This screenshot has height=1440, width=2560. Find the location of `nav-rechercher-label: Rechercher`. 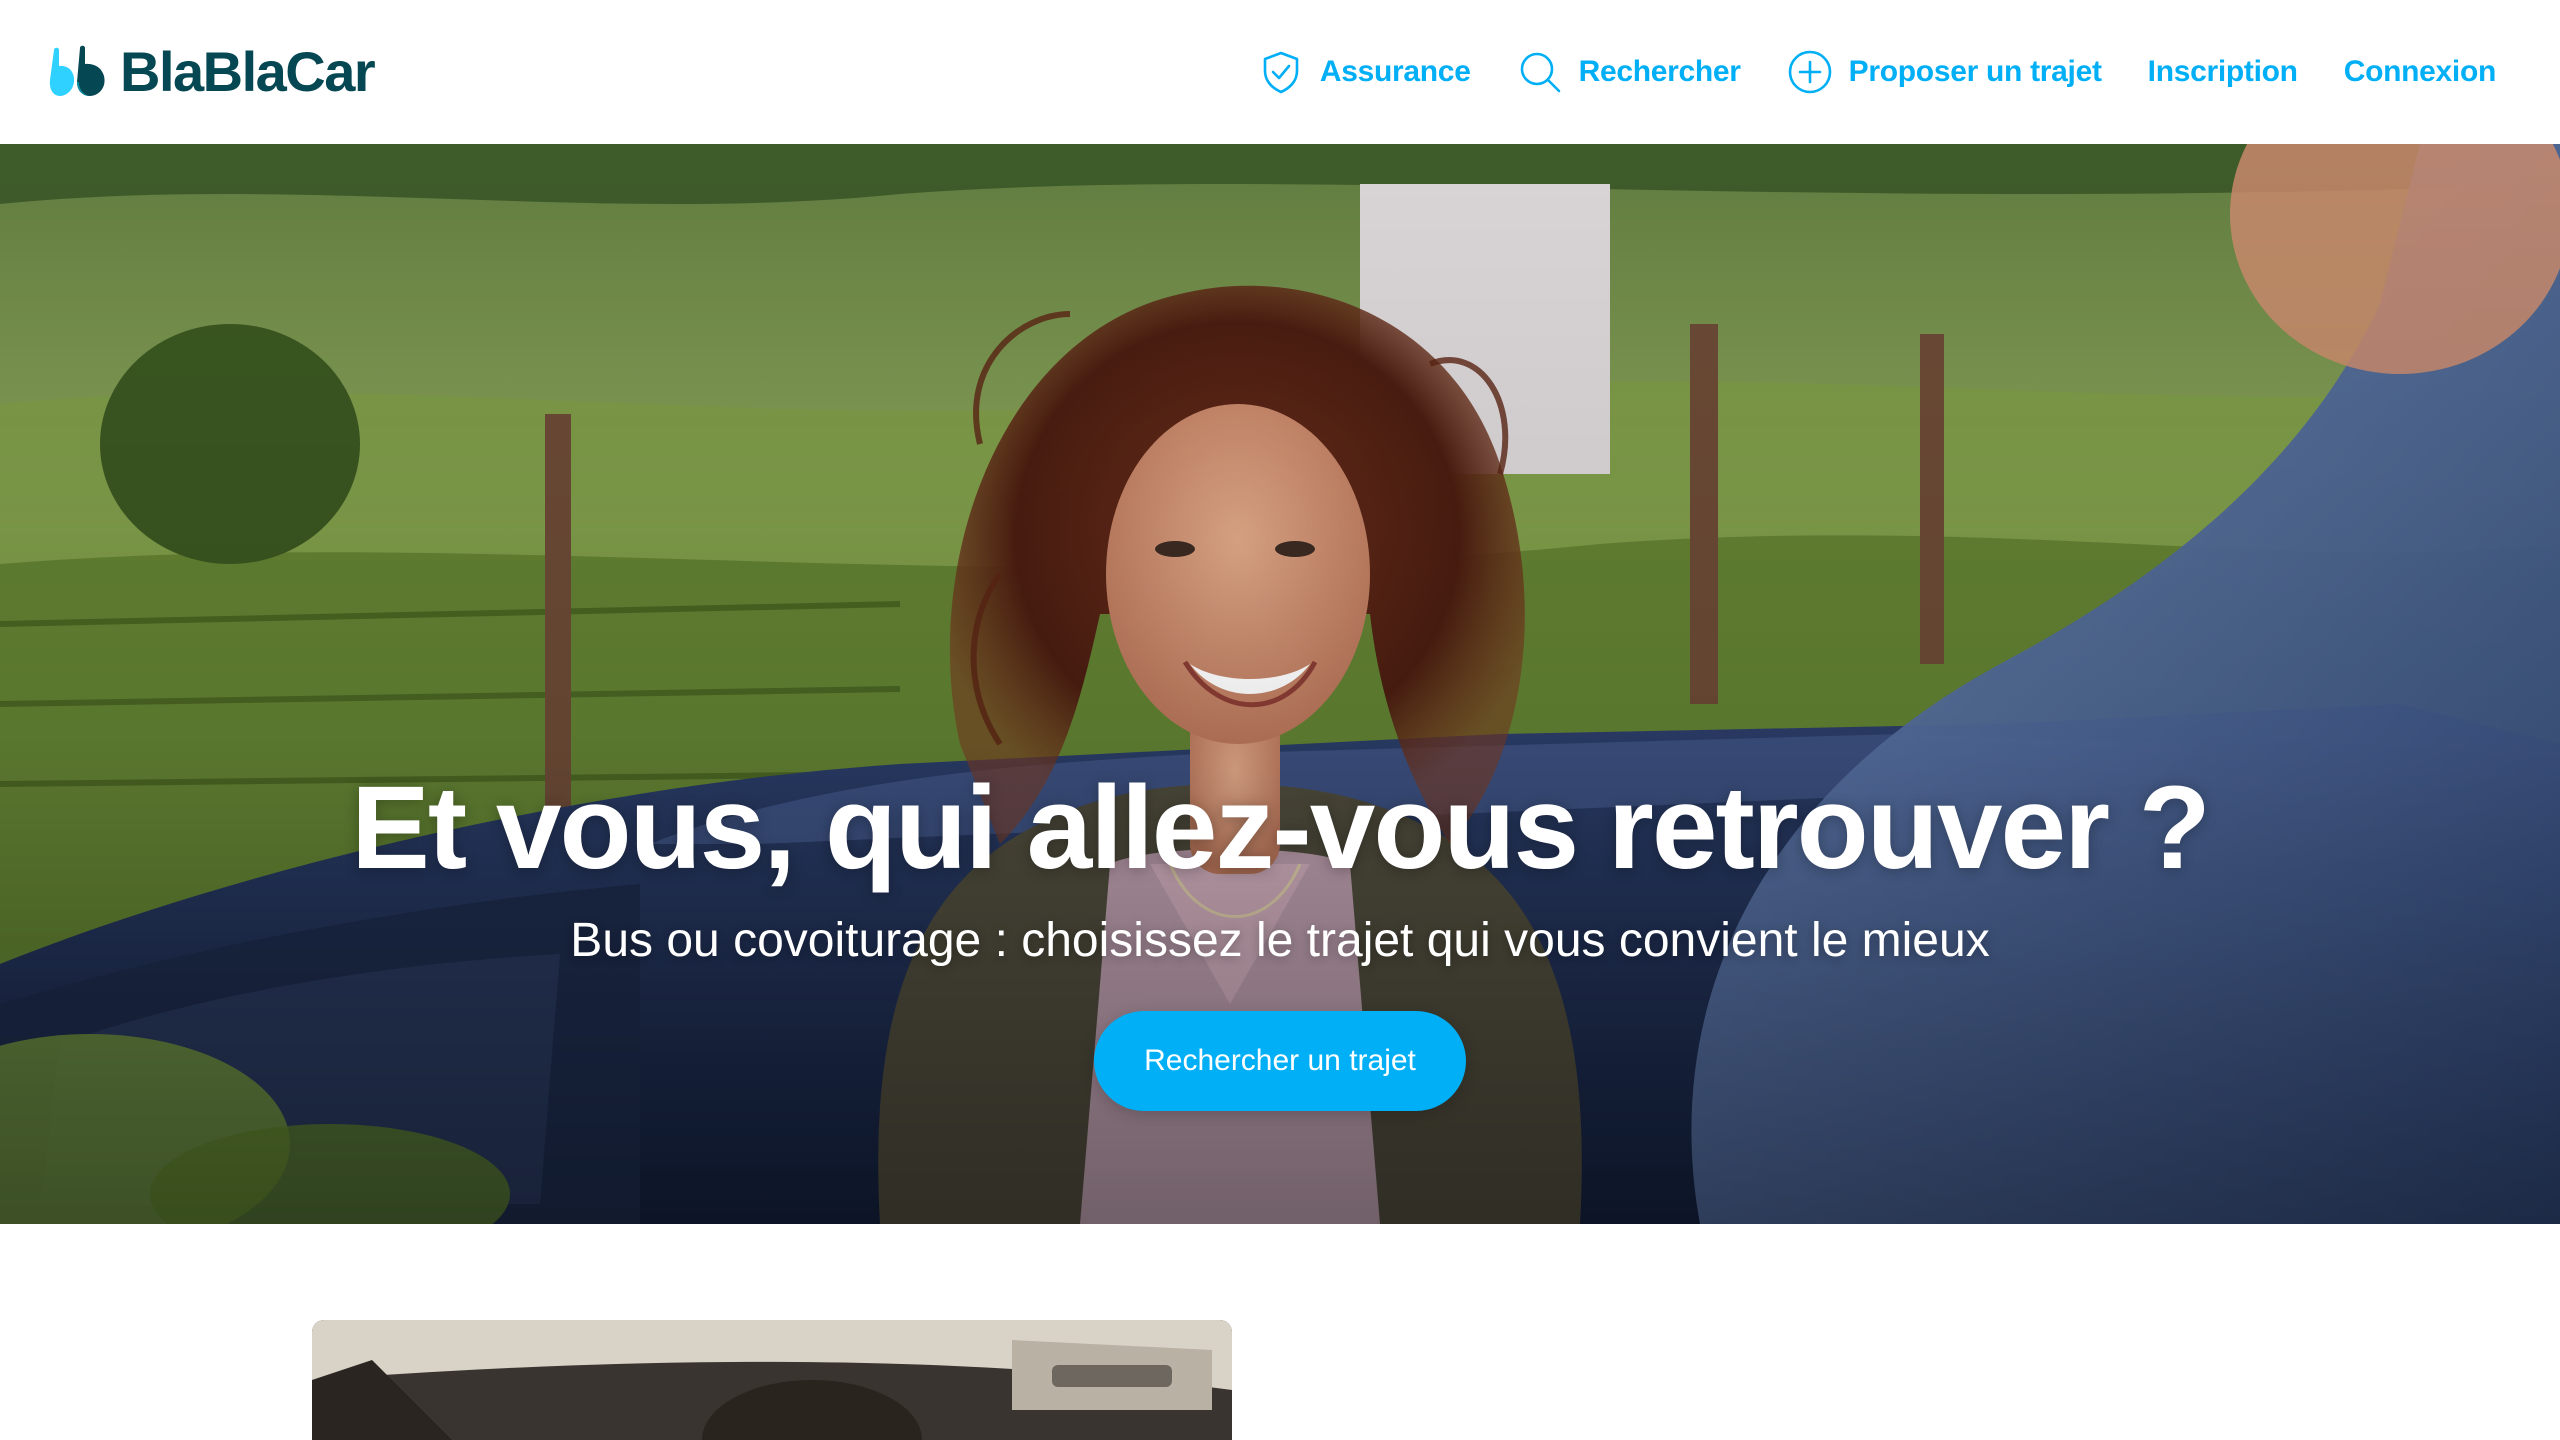

nav-rechercher-label: Rechercher is located at coordinates (1659, 71).